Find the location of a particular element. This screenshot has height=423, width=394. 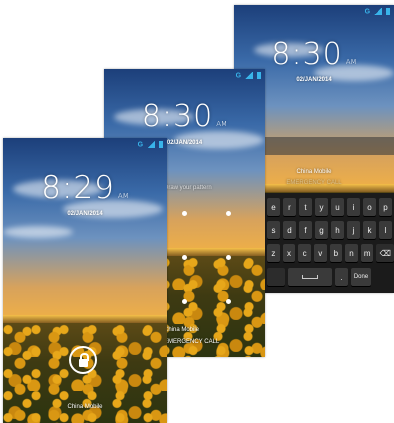

unlock-handle is located at coordinates (83, 360).